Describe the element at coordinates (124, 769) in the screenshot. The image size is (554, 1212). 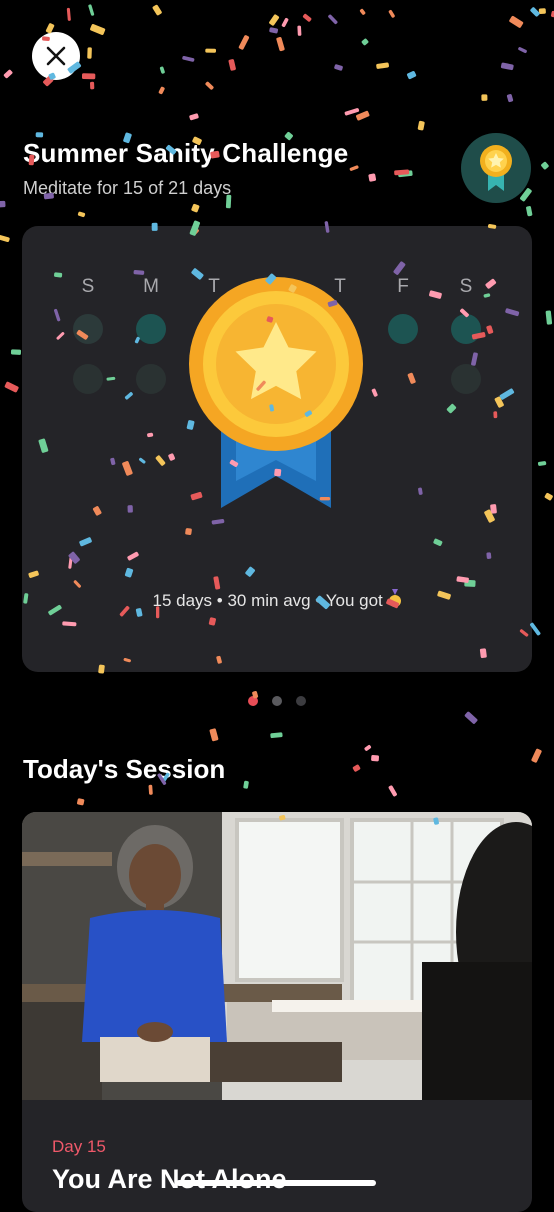
I see `section-title-today: Today's Session` at that location.